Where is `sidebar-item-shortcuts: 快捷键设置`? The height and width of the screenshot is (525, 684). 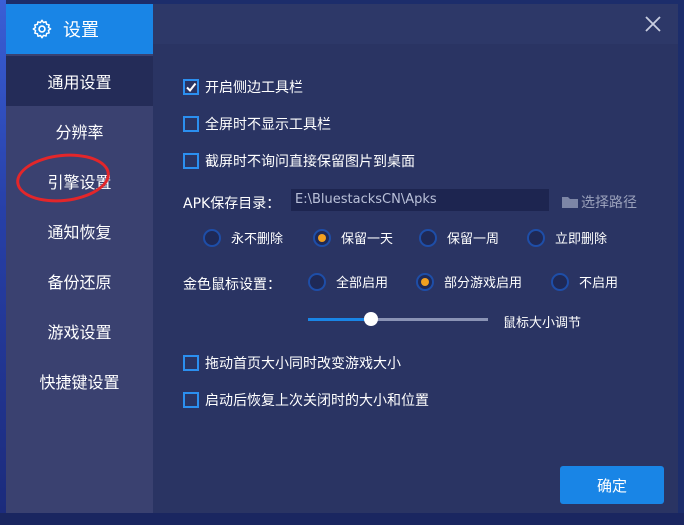 sidebar-item-shortcuts: 快捷键设置 is located at coordinates (79, 381).